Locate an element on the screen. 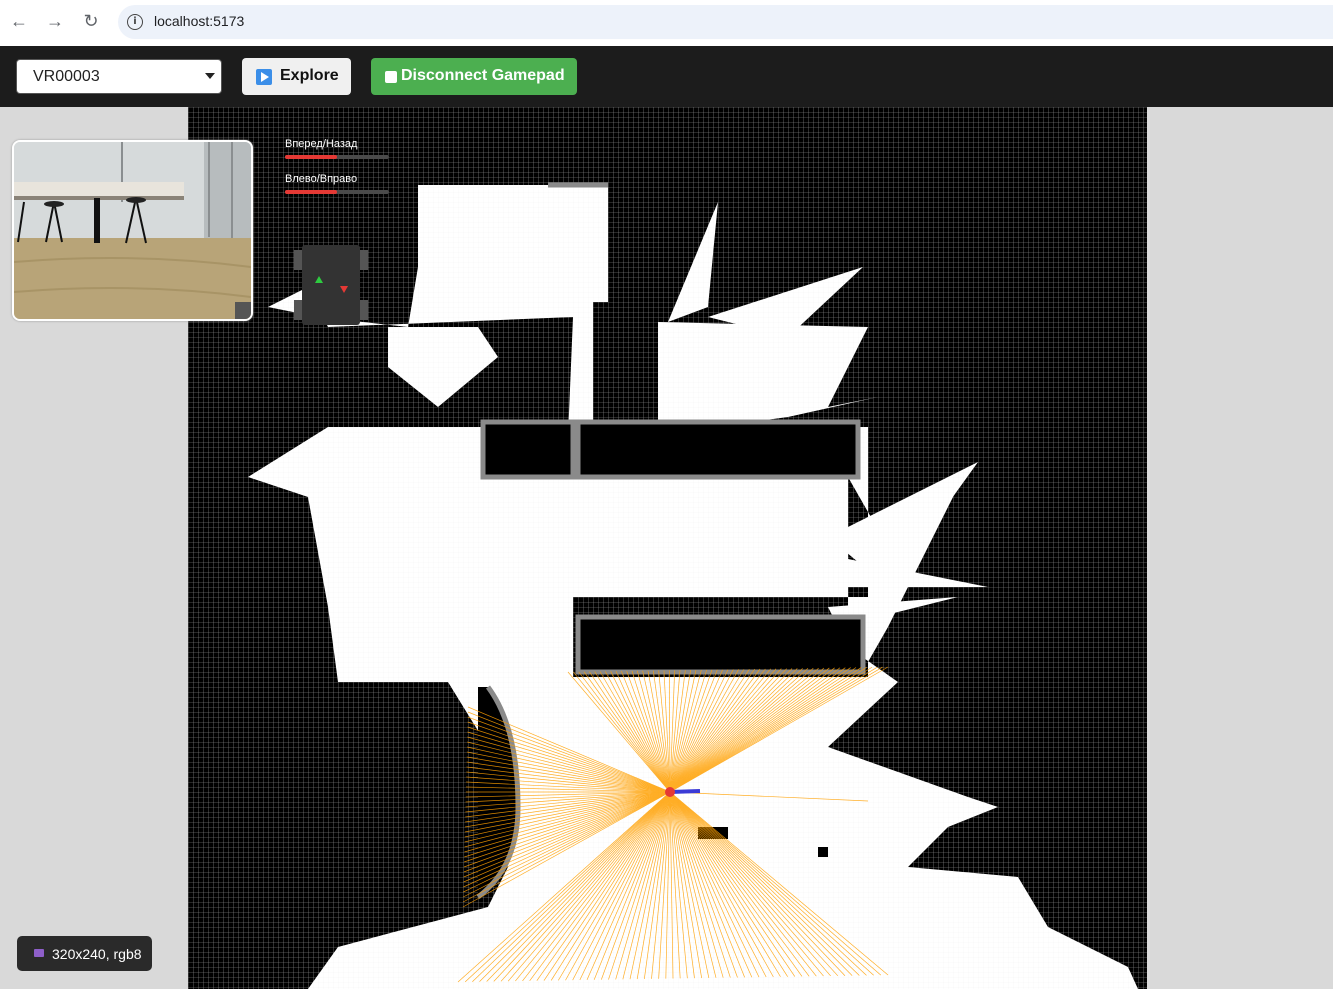 This screenshot has width=1333, height=989. camera-feed is located at coordinates (132, 230).